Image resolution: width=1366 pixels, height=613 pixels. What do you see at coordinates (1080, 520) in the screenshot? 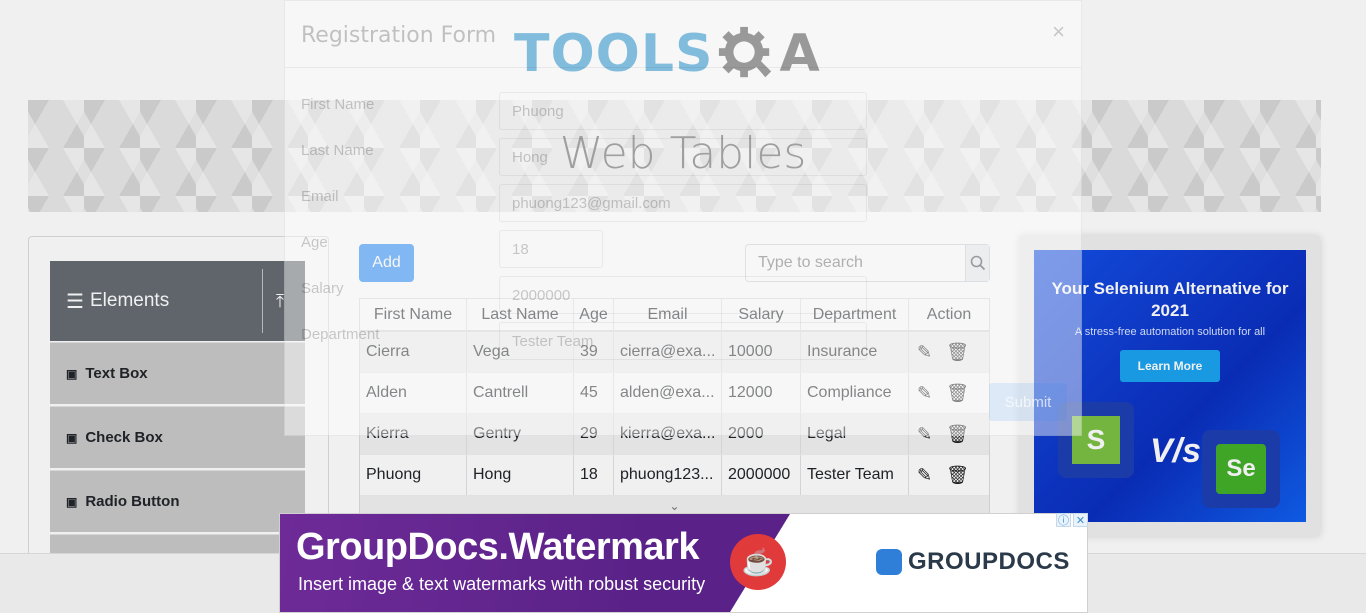
I see `ad-close-icon: ✕` at bounding box center [1080, 520].